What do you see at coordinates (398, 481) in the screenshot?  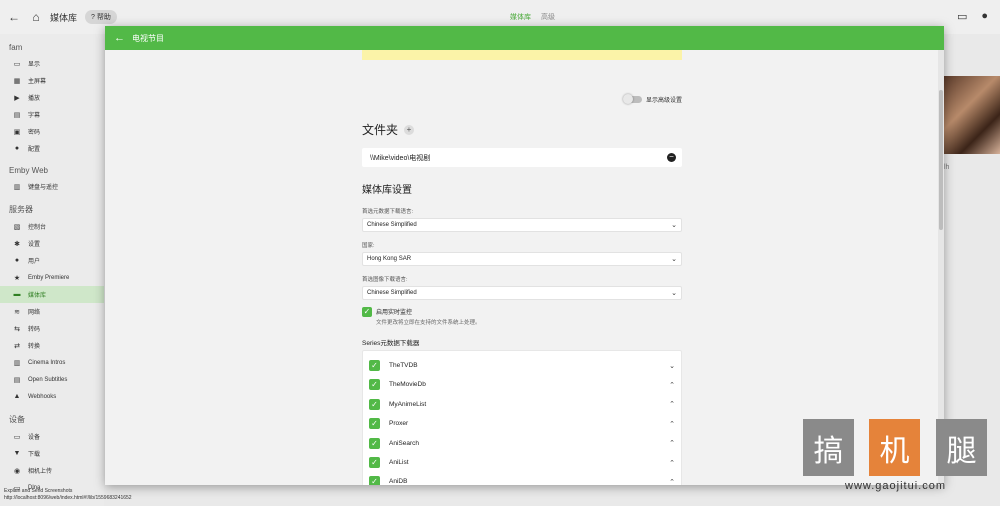 I see `downloader-name: AniDB` at bounding box center [398, 481].